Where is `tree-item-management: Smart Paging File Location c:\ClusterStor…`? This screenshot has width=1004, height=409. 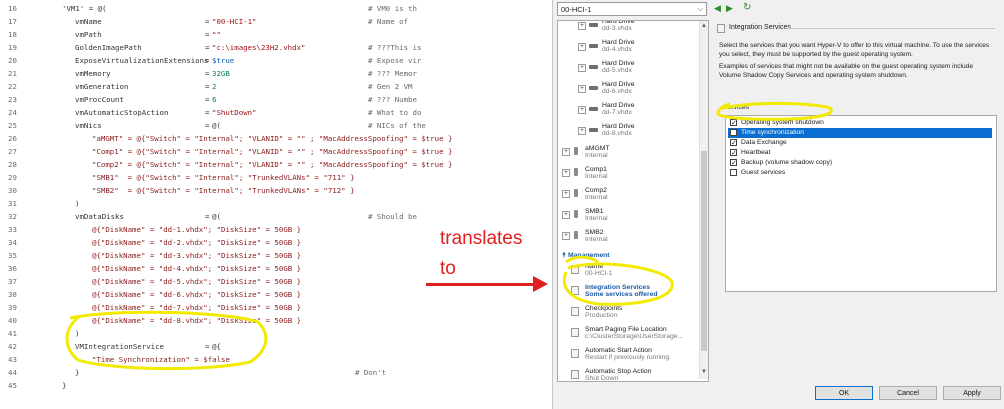 tree-item-management: Smart Paging File Location c:\ClusterStor… is located at coordinates (634, 333).